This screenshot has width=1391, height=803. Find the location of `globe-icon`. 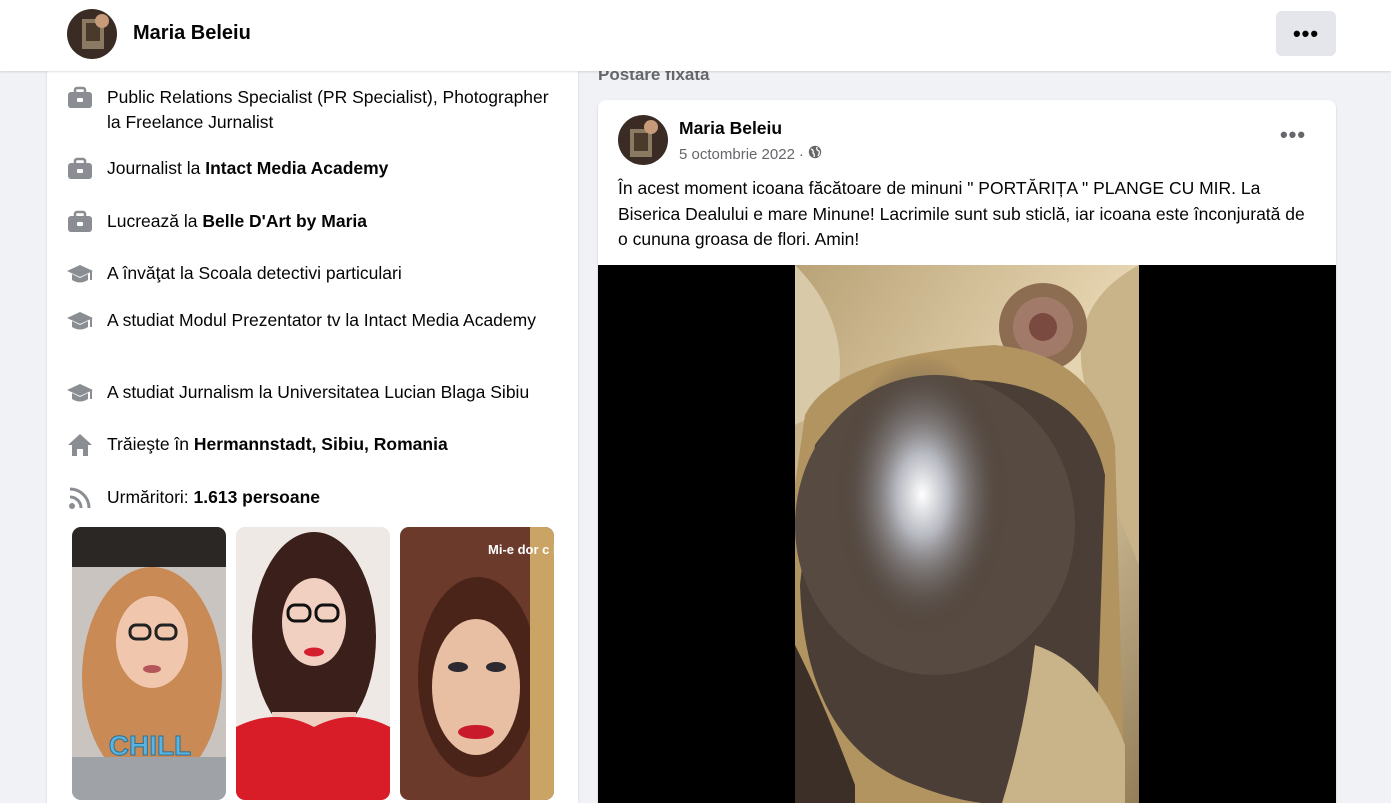

globe-icon is located at coordinates (815, 154).